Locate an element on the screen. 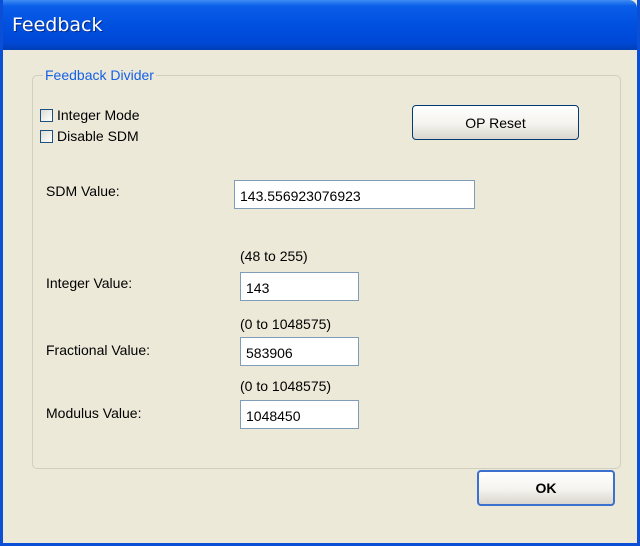  sdm-value-text: 143.556923076923 is located at coordinates (300, 196).